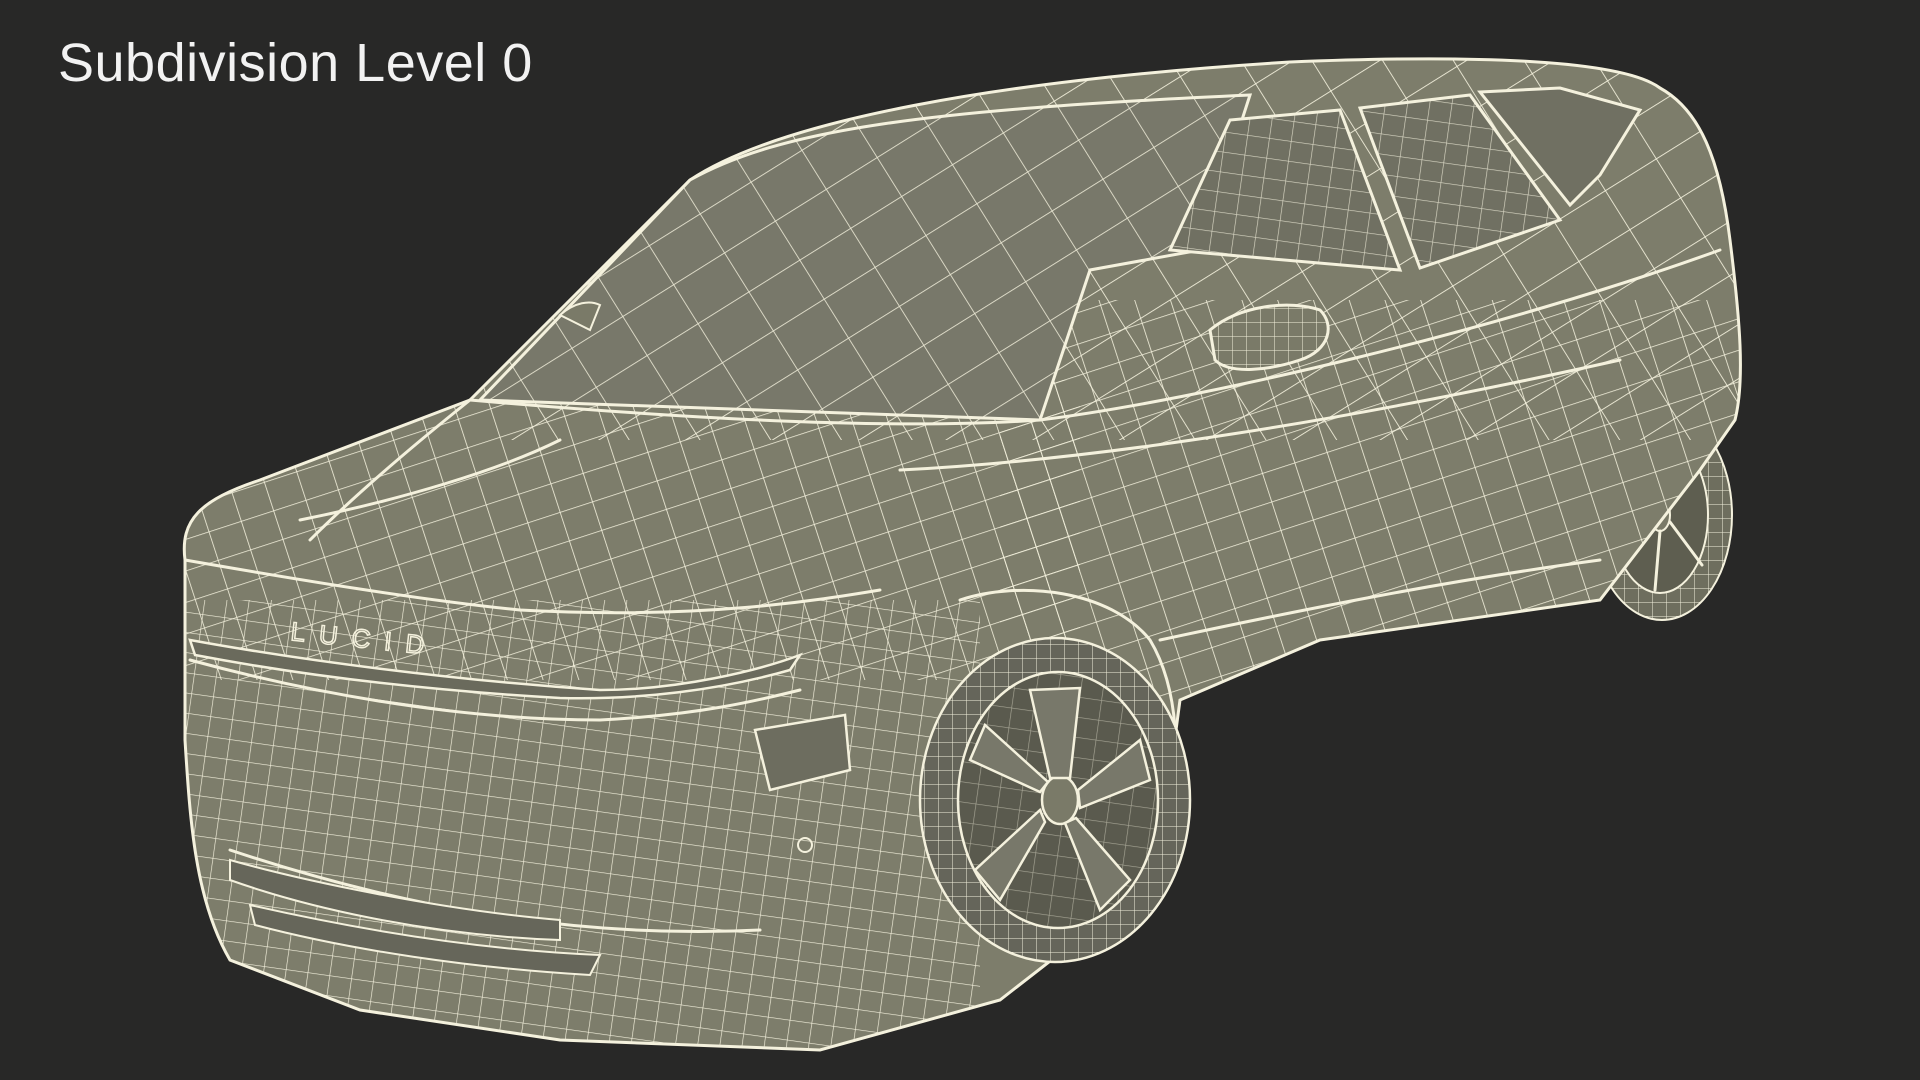 The image size is (1920, 1080). I want to click on viewport-title: Subdivision Level 0, so click(295, 63).